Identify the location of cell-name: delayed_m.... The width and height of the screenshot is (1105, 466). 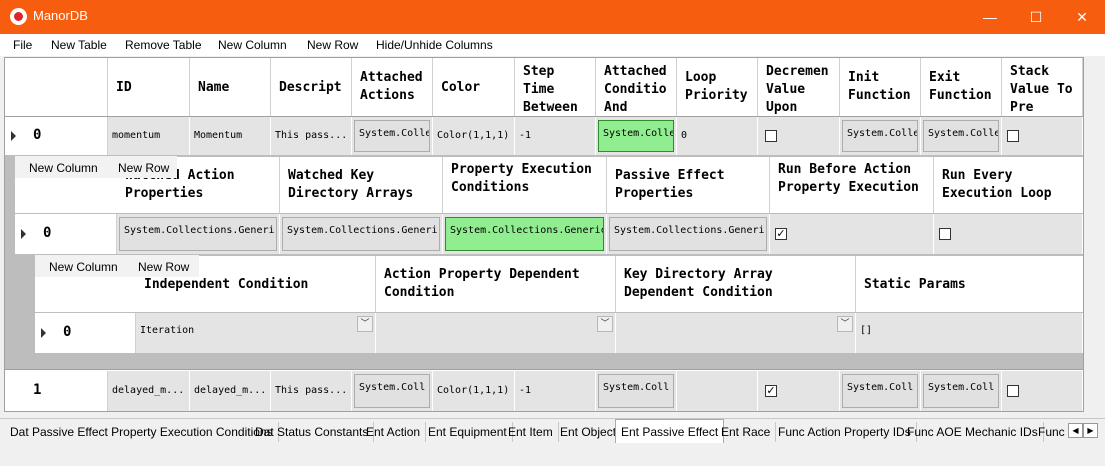
(230, 391).